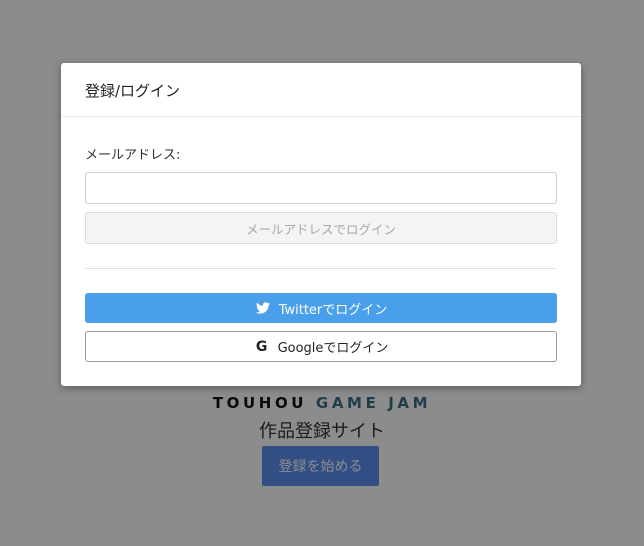 This screenshot has width=644, height=546. I want to click on email-label: メールアドレス:, so click(133, 155).